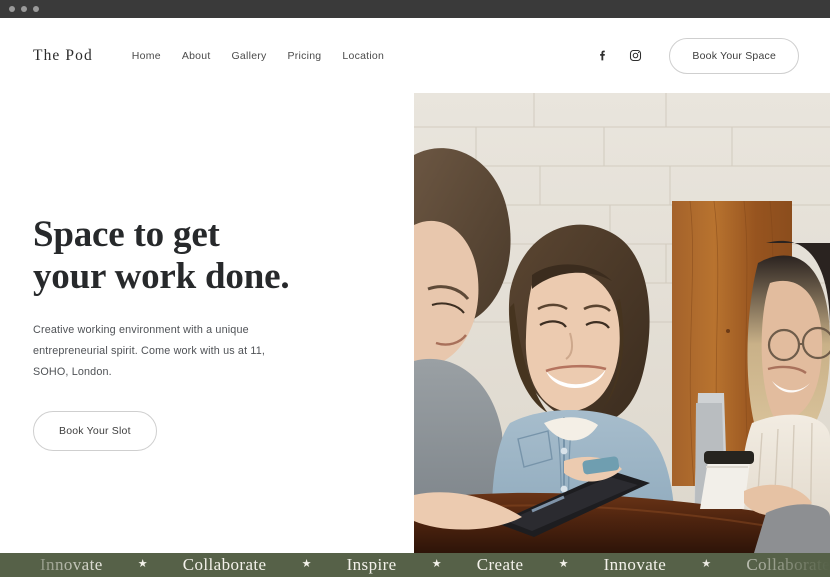 This screenshot has height=577, width=830. I want to click on header-actions: Book Your Space, so click(696, 55).